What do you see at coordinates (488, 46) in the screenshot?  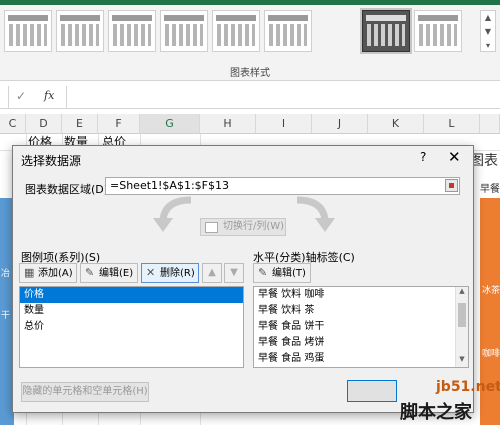 I see `expand-icon: ▾` at bounding box center [488, 46].